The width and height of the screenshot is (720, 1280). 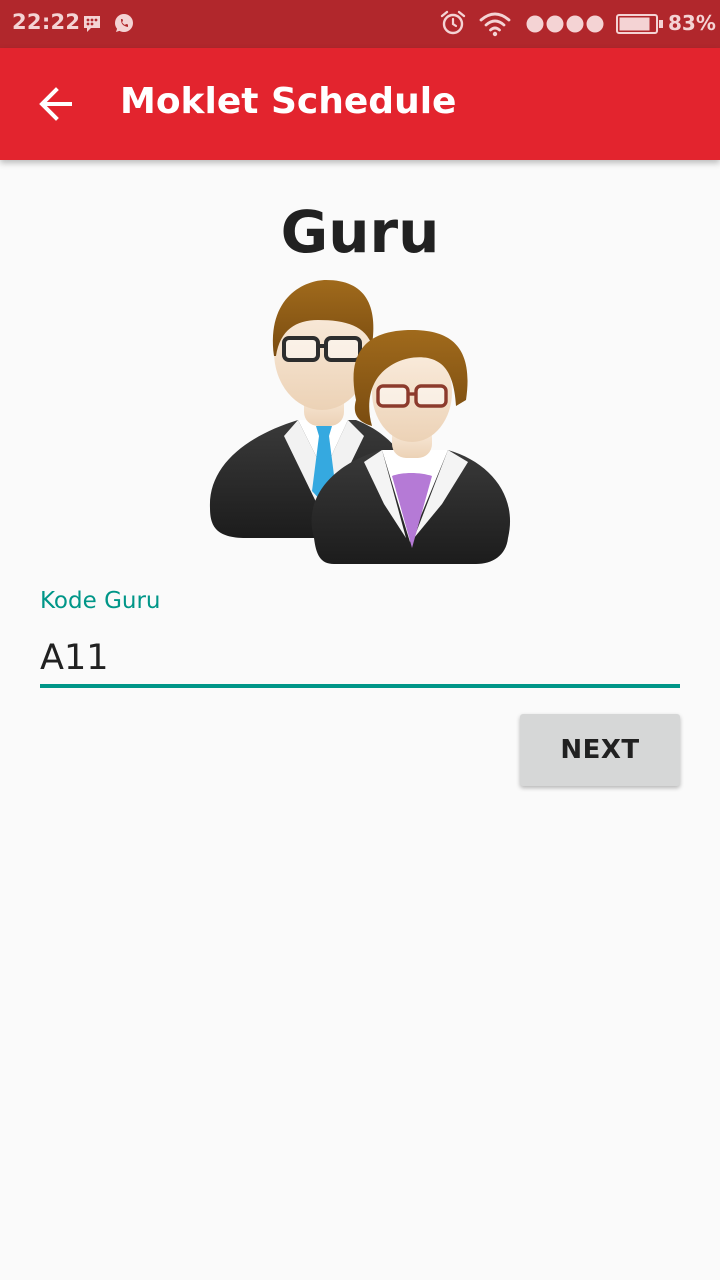 What do you see at coordinates (692, 23) in the screenshot?
I see `battery-percent: 83%` at bounding box center [692, 23].